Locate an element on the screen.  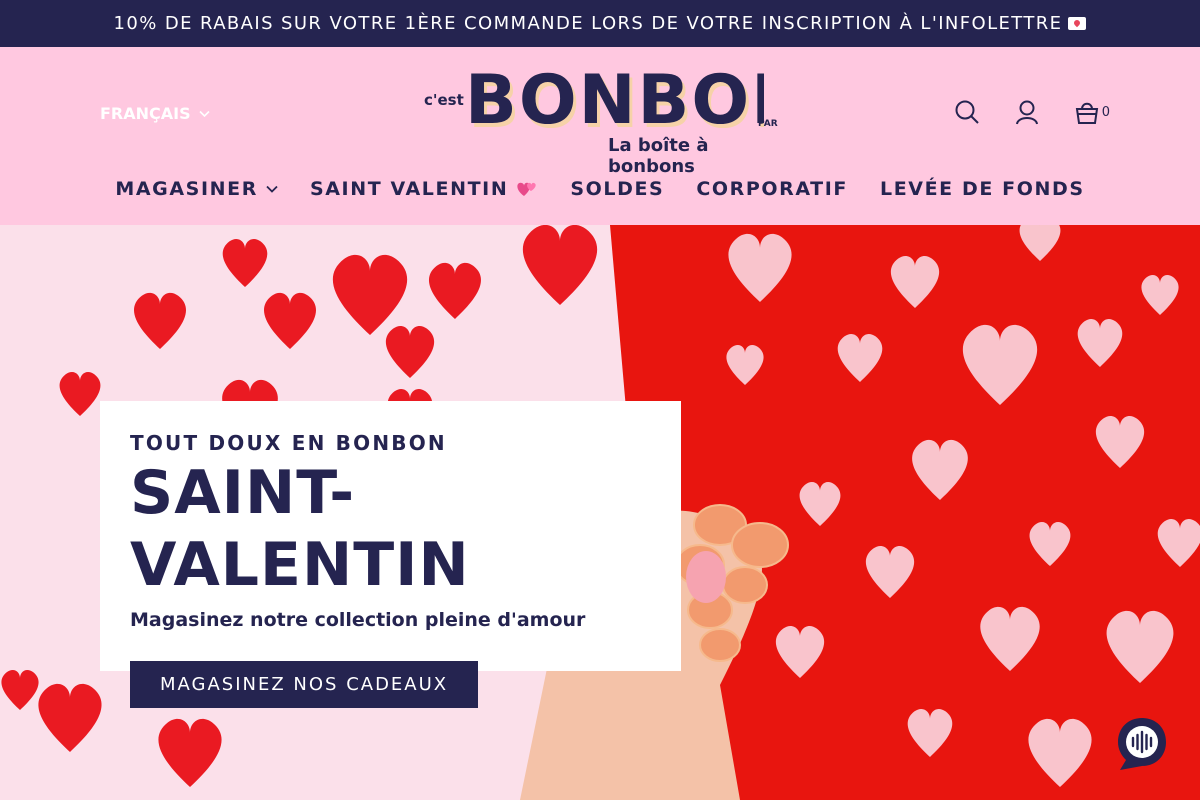
account-icon is located at coordinates (1027, 112).